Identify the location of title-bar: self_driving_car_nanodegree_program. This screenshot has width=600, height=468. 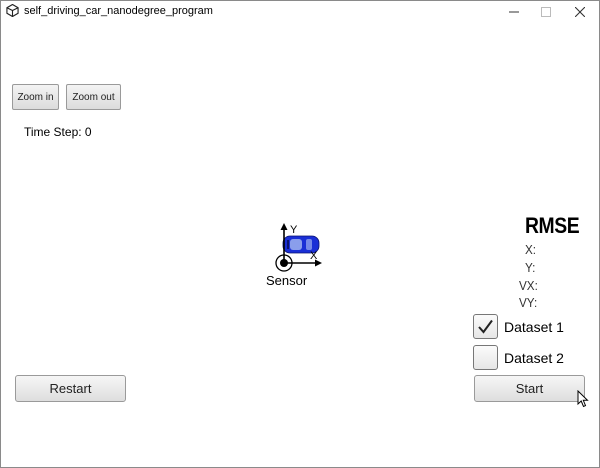
(300, 12).